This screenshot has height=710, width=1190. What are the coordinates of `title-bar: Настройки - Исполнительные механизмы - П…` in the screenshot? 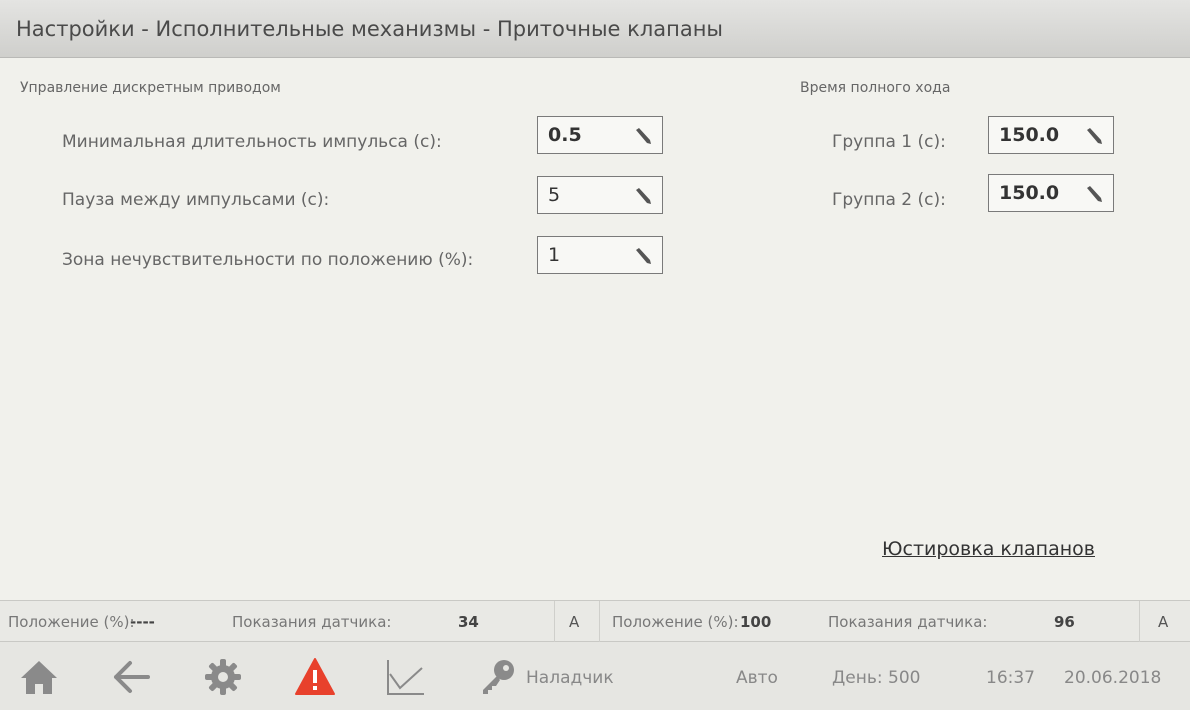 It's located at (595, 29).